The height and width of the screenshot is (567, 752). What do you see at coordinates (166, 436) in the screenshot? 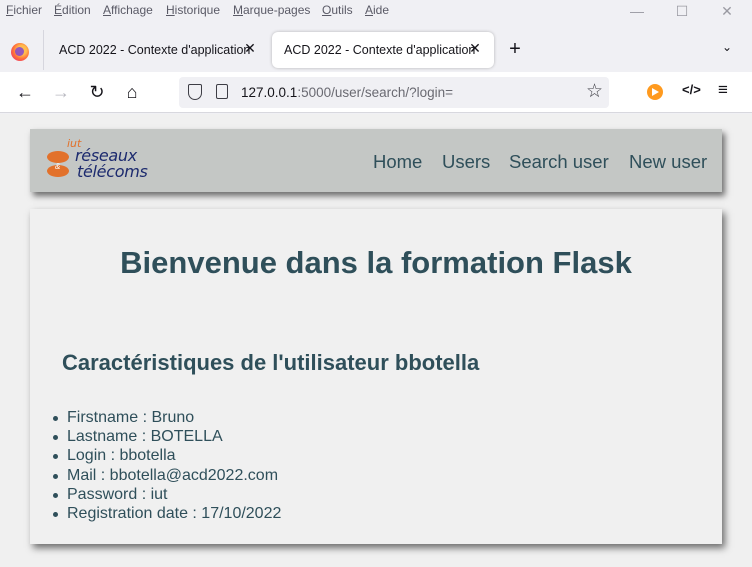
I see `detail-lastname: Lastname : BOTELLA` at bounding box center [166, 436].